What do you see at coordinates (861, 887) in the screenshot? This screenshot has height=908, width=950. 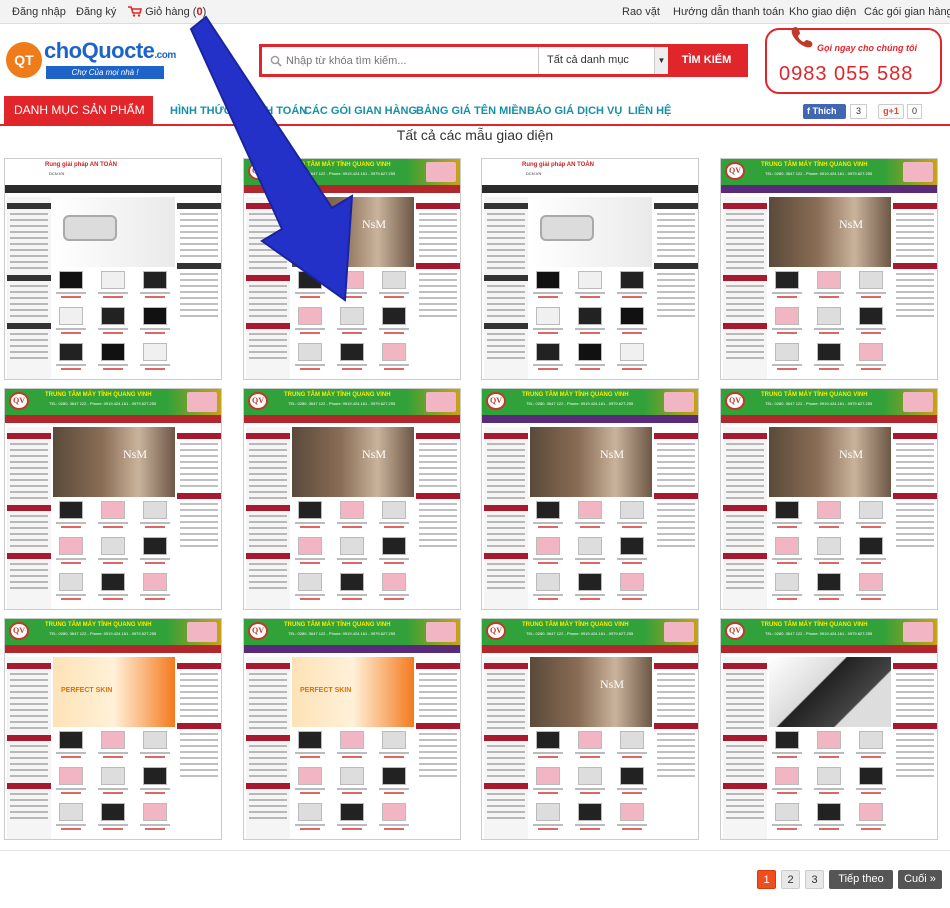 I see `next-page-button: Tiếp theo »` at bounding box center [861, 887].